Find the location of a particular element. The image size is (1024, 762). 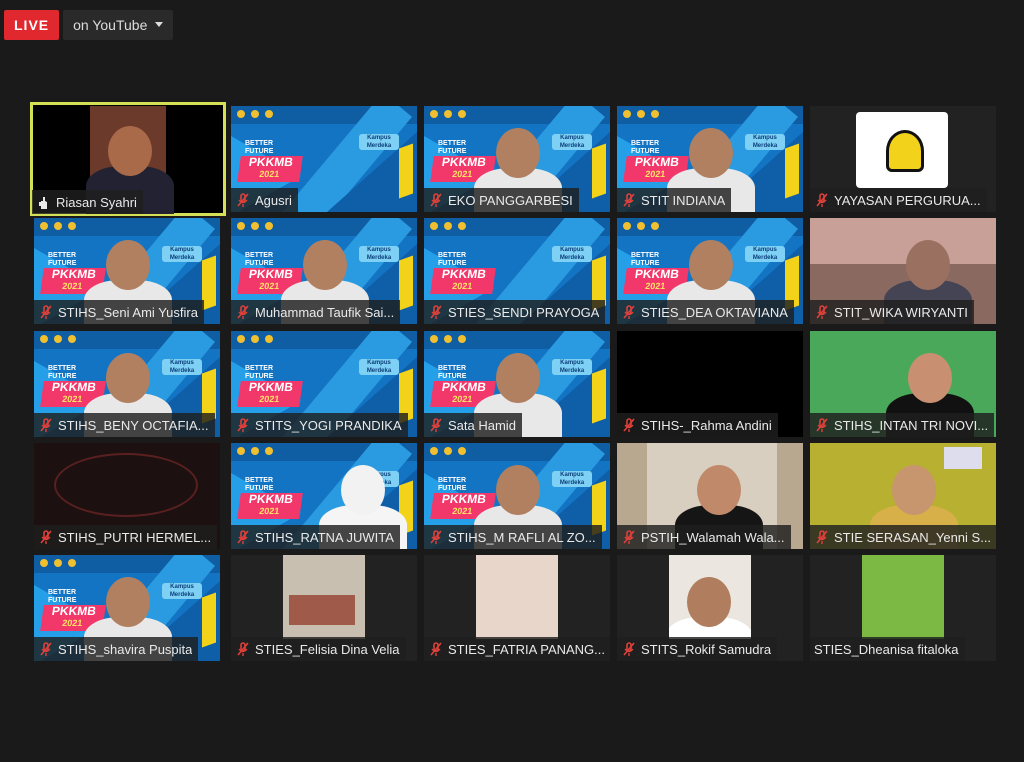

participant-tile: STITS_Rokif Samudra is located at coordinates (710, 608).